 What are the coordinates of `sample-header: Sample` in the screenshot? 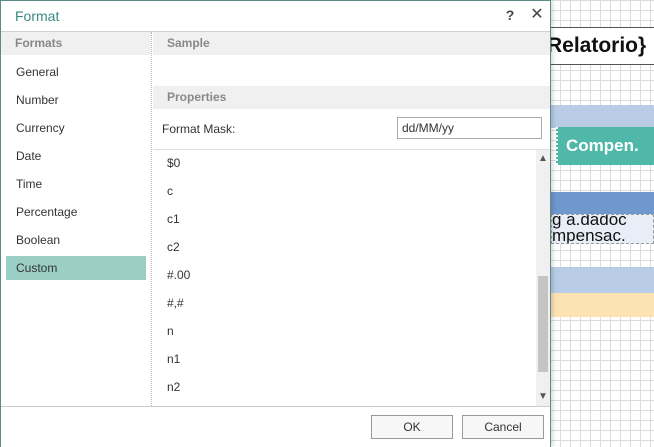 It's located at (351, 43).